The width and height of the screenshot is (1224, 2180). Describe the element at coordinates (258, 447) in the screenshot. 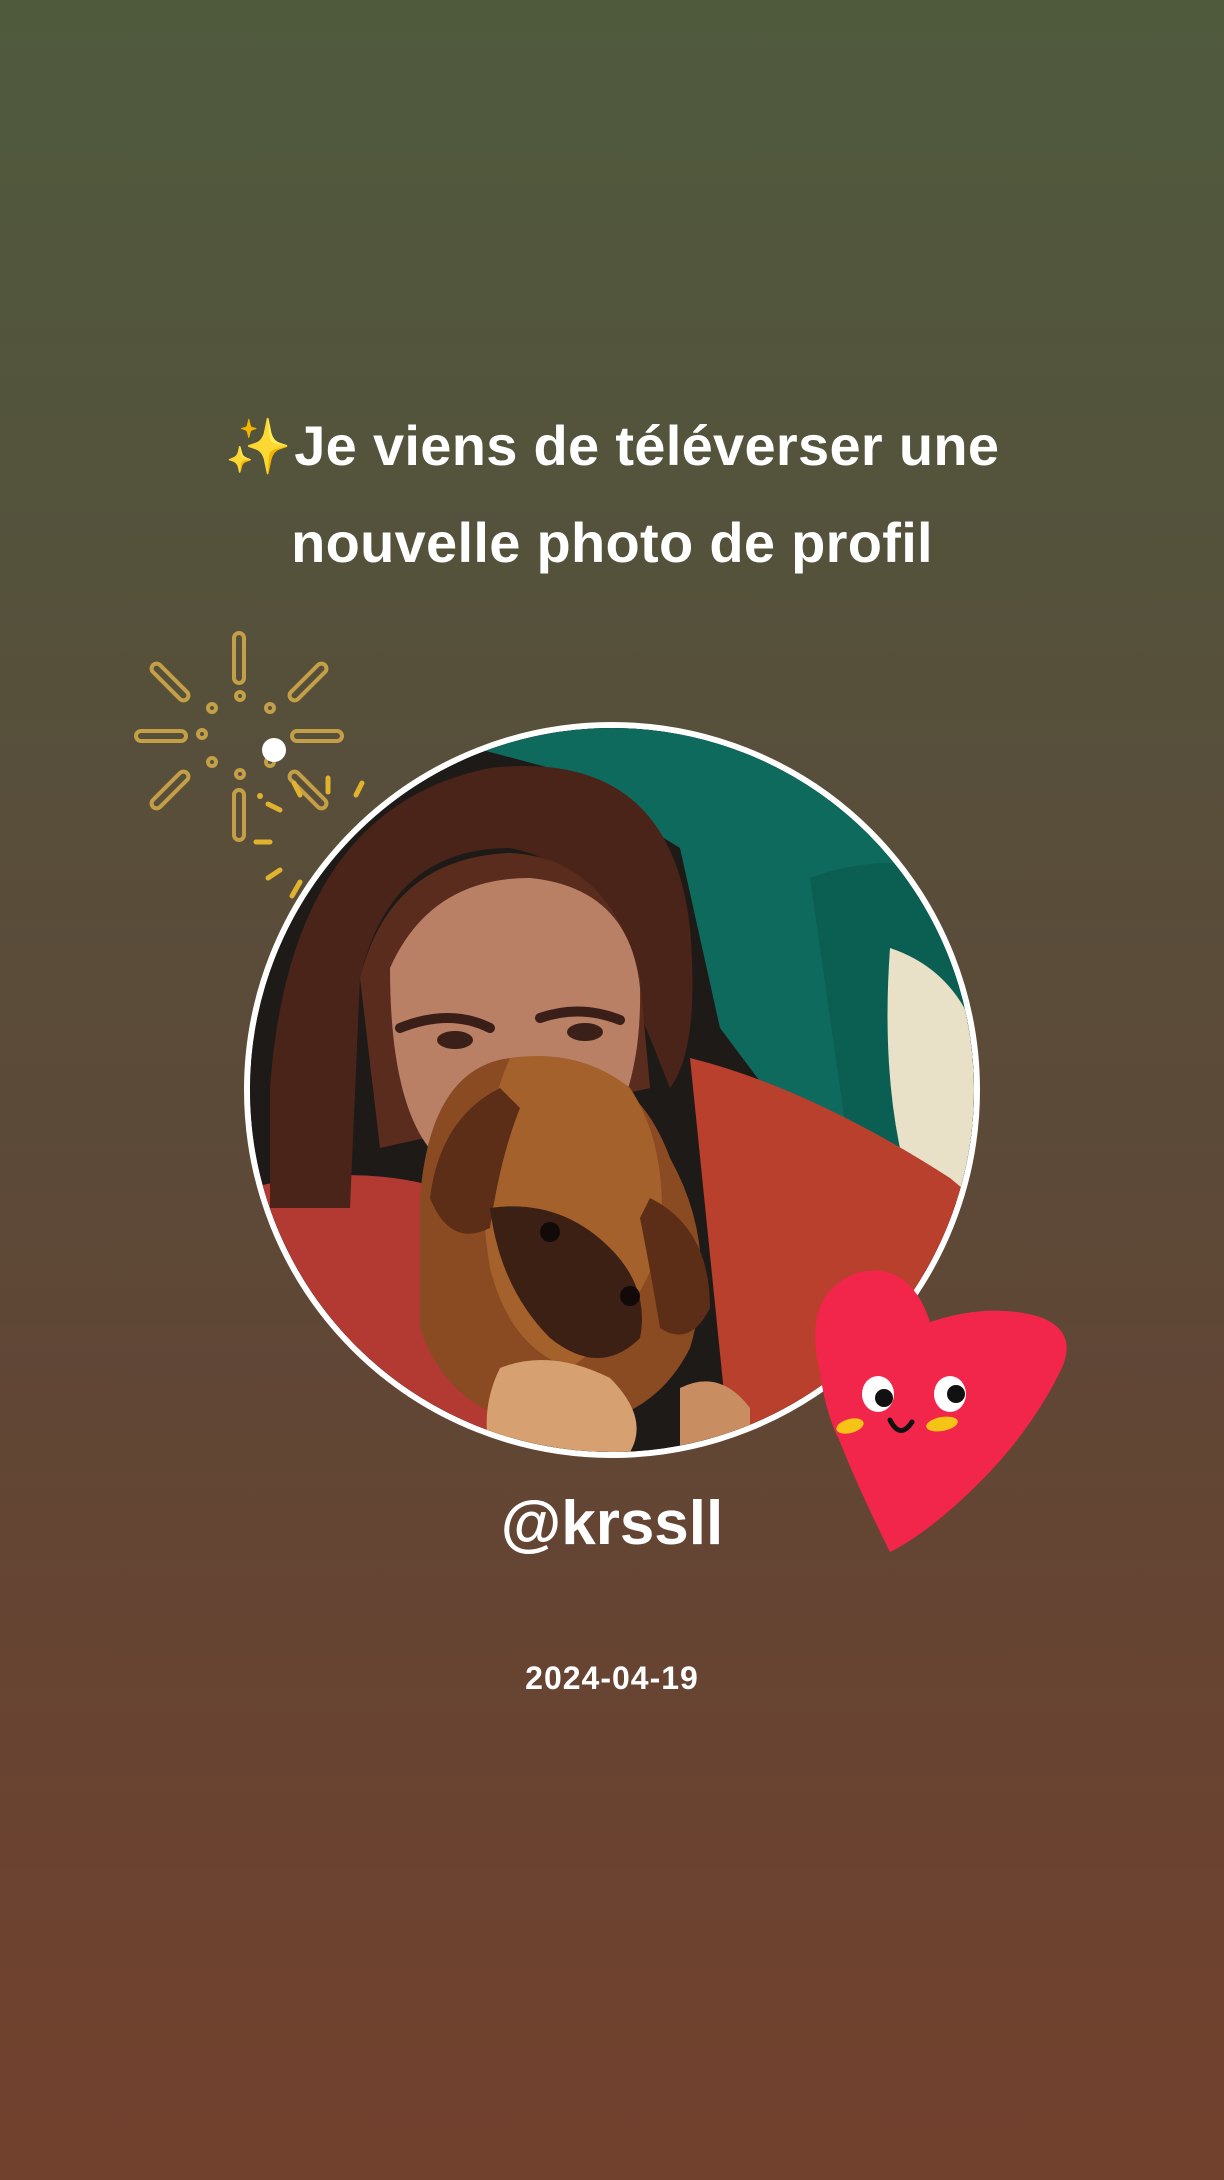

I see `sparkles-icon: ✨` at that location.